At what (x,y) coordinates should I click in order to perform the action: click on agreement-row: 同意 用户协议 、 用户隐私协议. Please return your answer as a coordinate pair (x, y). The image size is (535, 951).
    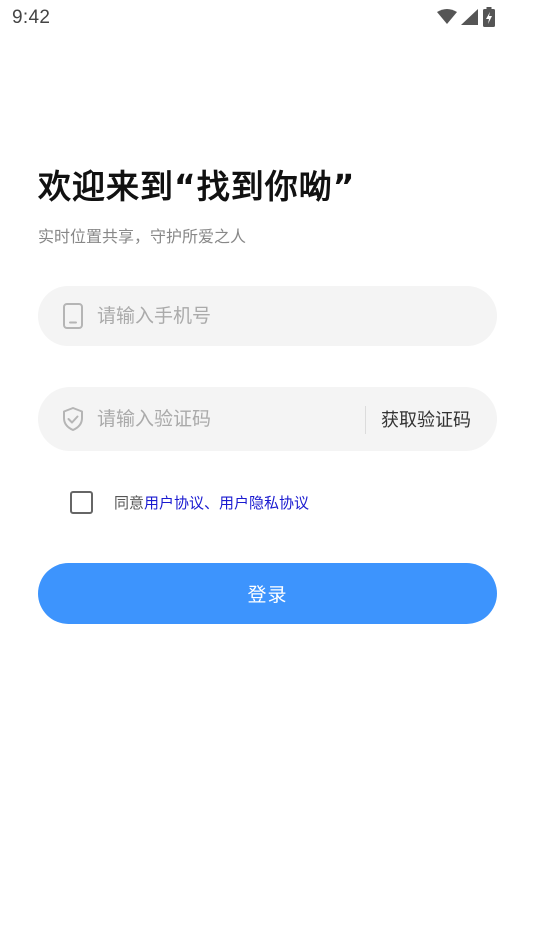
    Looking at the image, I should click on (189, 502).